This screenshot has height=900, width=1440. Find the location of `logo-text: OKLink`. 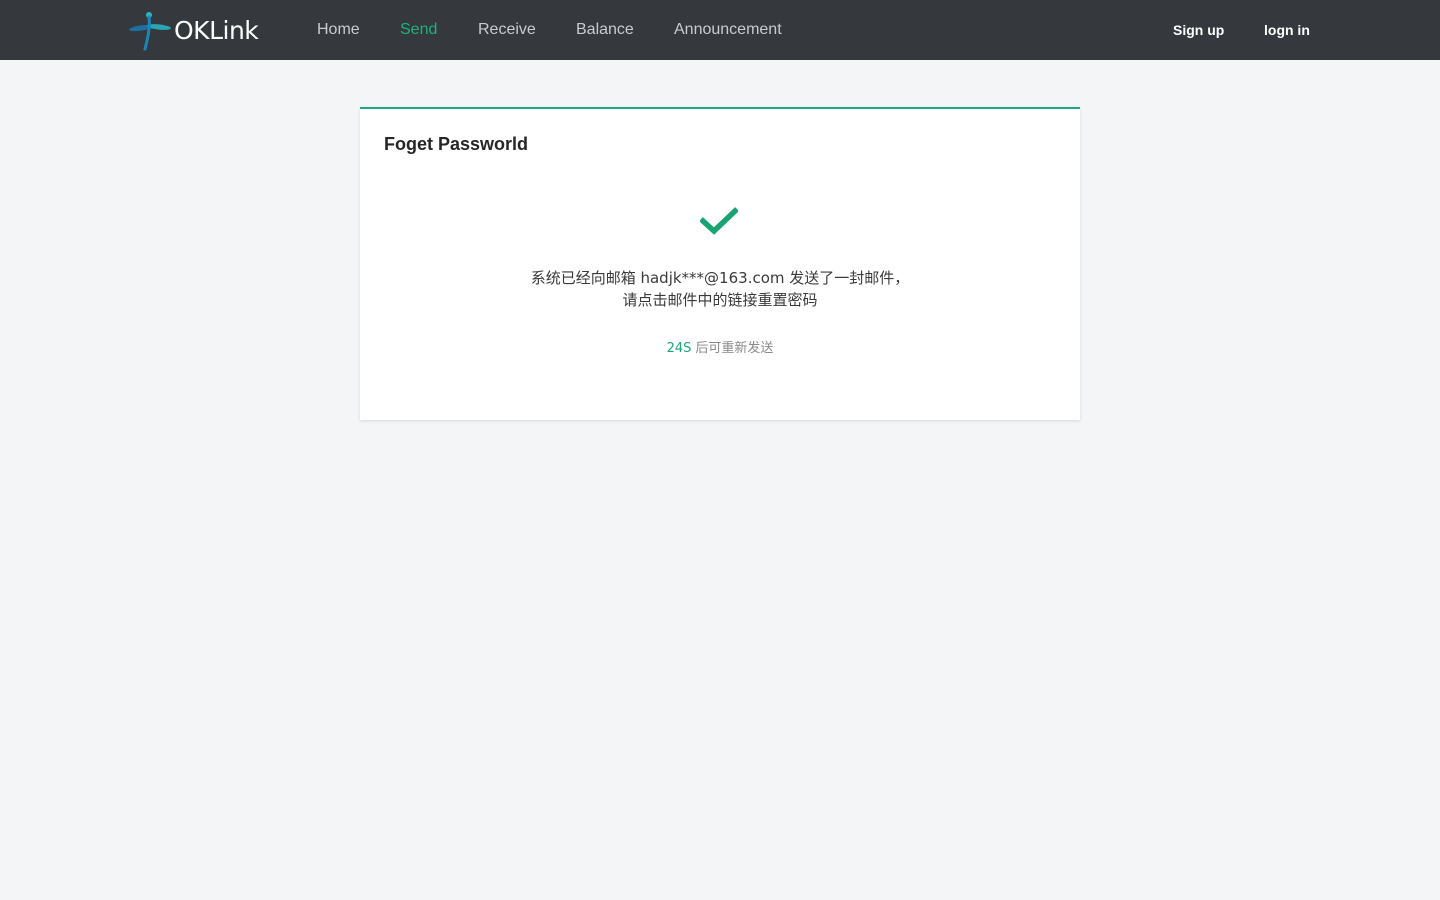

logo-text: OKLink is located at coordinates (216, 30).